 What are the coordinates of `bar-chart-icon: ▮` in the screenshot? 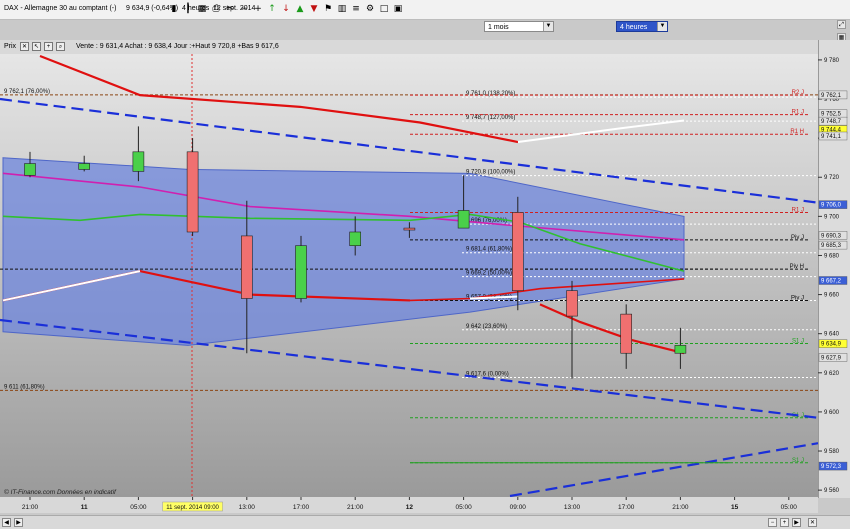 It's located at (174, 9).